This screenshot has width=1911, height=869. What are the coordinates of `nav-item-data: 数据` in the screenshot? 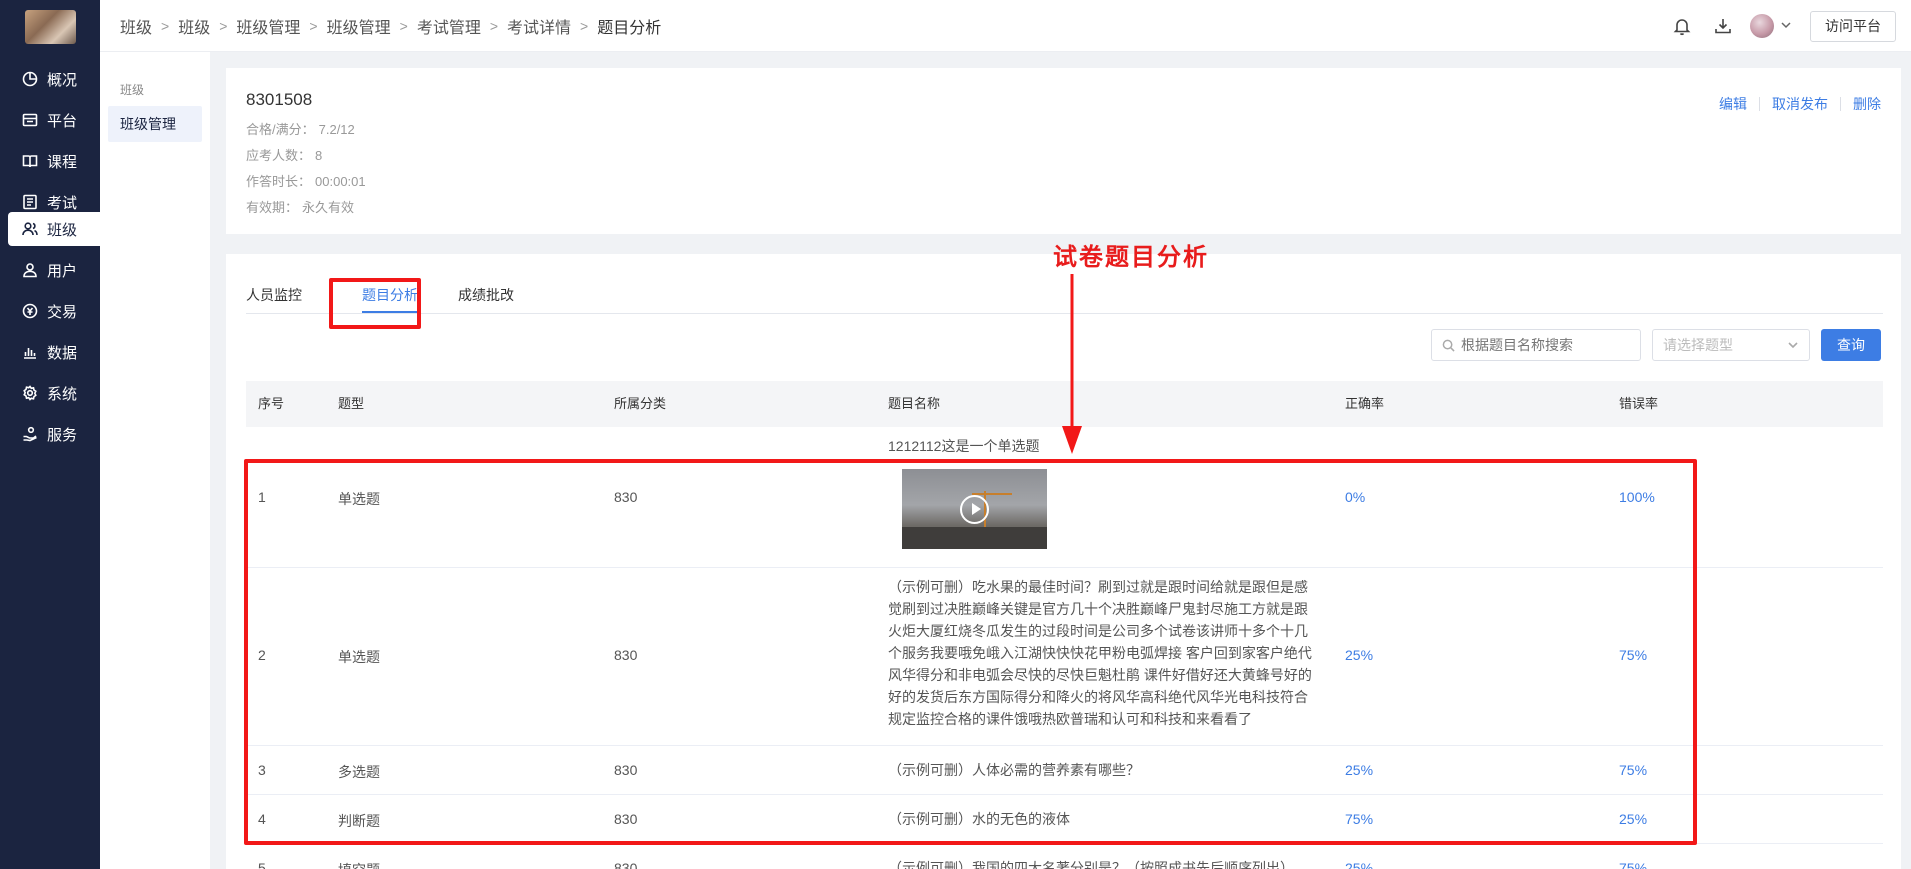 It's located at (54, 352).